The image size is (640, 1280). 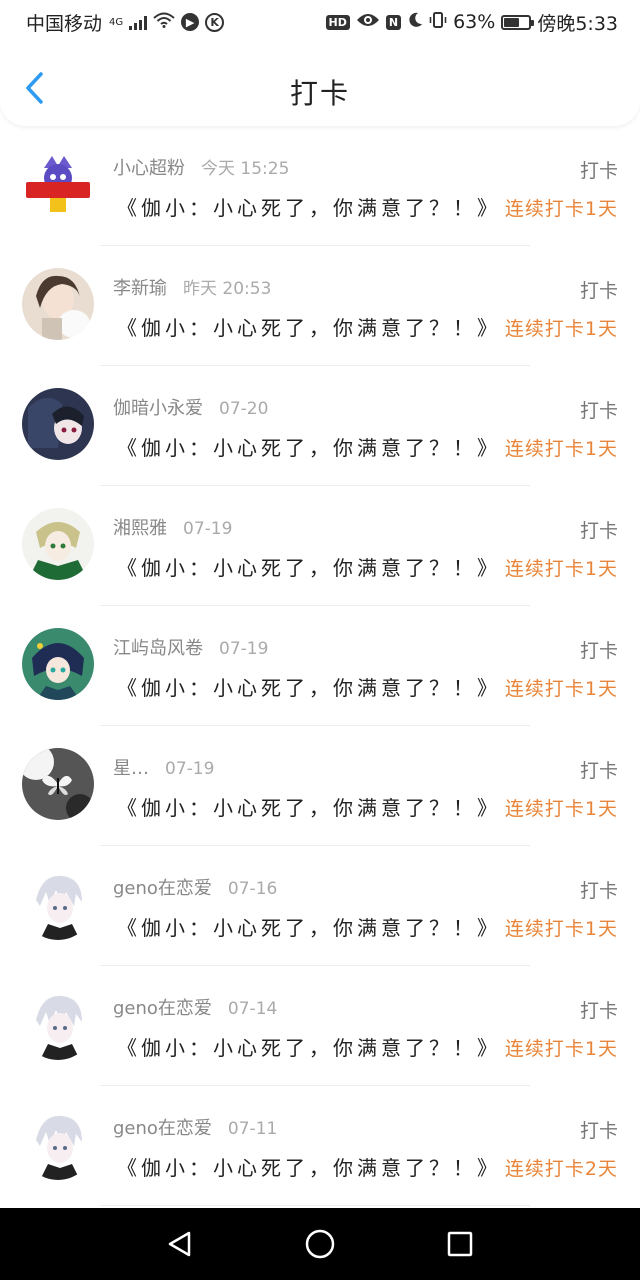 I want to click on item-meta: geno在恋爱 07-14, so click(x=195, y=1007).